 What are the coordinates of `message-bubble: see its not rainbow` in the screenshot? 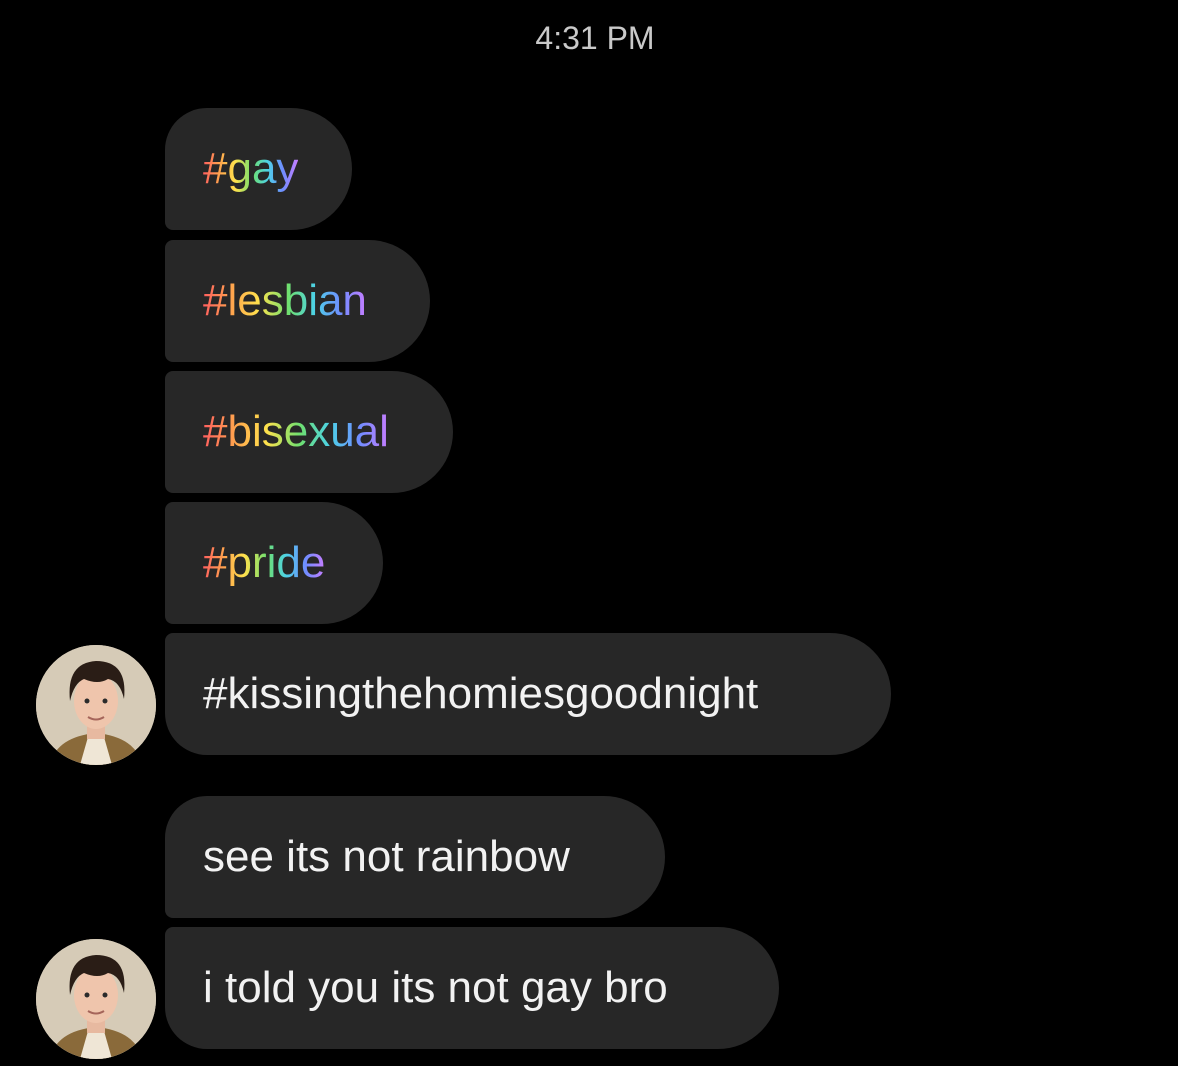 It's located at (415, 857).